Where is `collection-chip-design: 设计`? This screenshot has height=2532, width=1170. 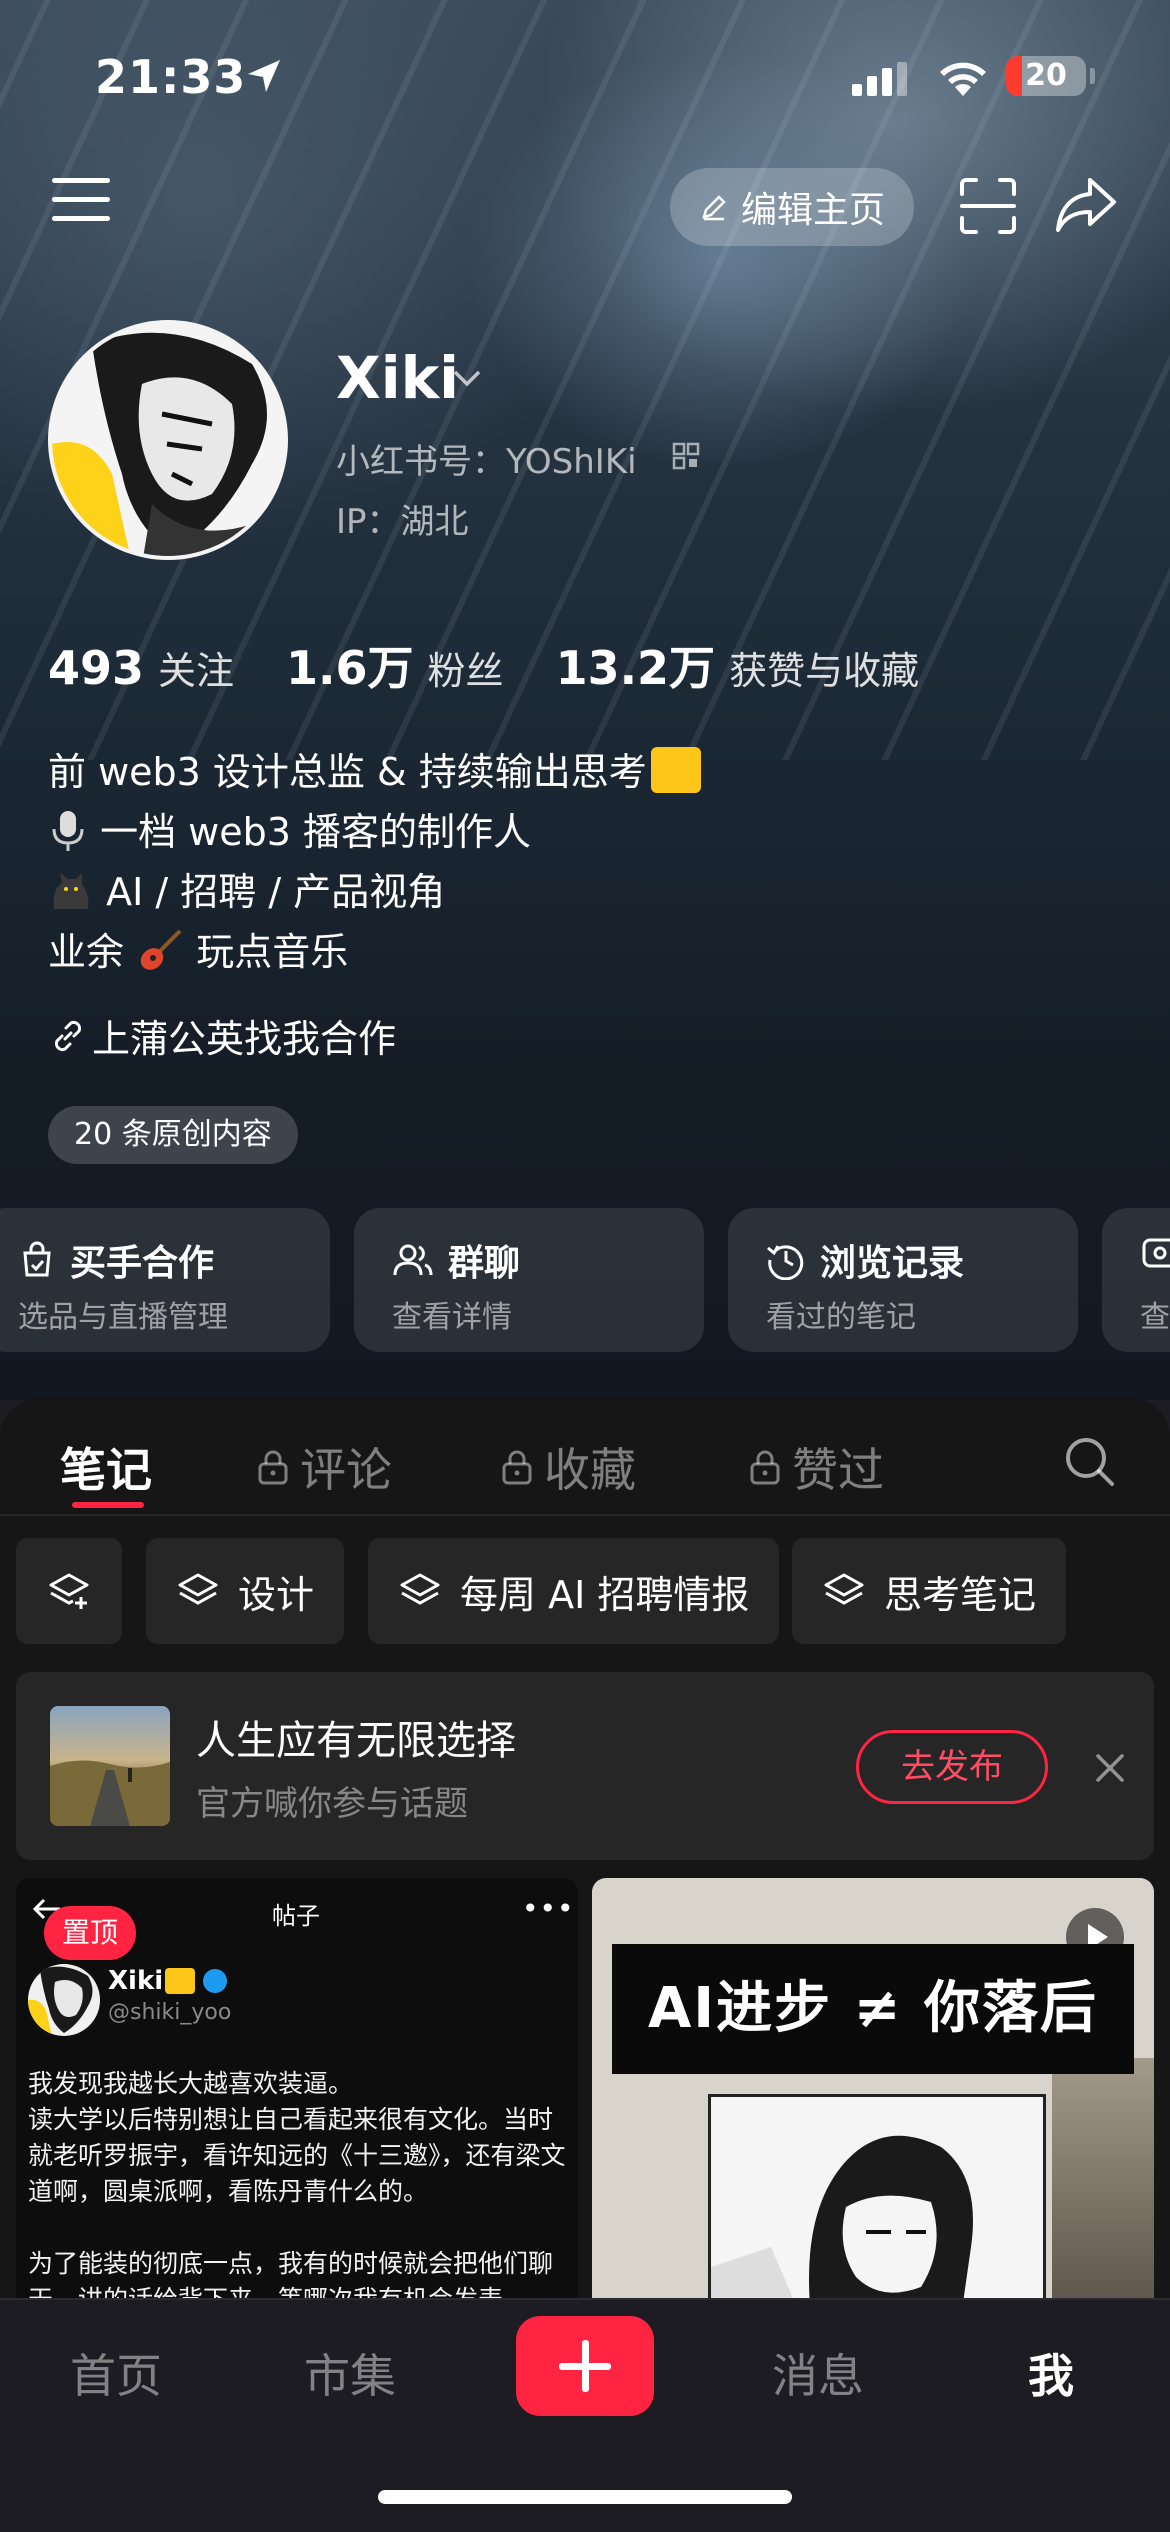
collection-chip-design: 设计 is located at coordinates (245, 1591).